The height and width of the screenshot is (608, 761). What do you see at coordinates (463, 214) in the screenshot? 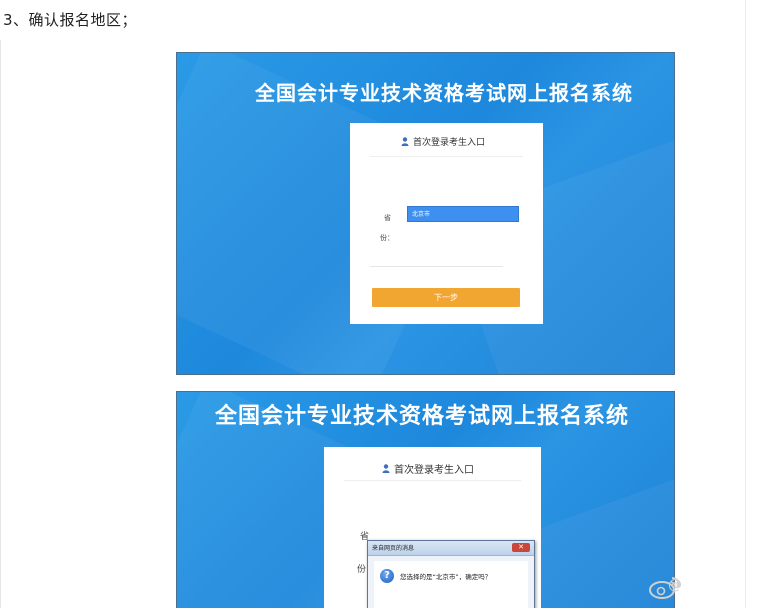
I see `province-select: 北京市` at bounding box center [463, 214].